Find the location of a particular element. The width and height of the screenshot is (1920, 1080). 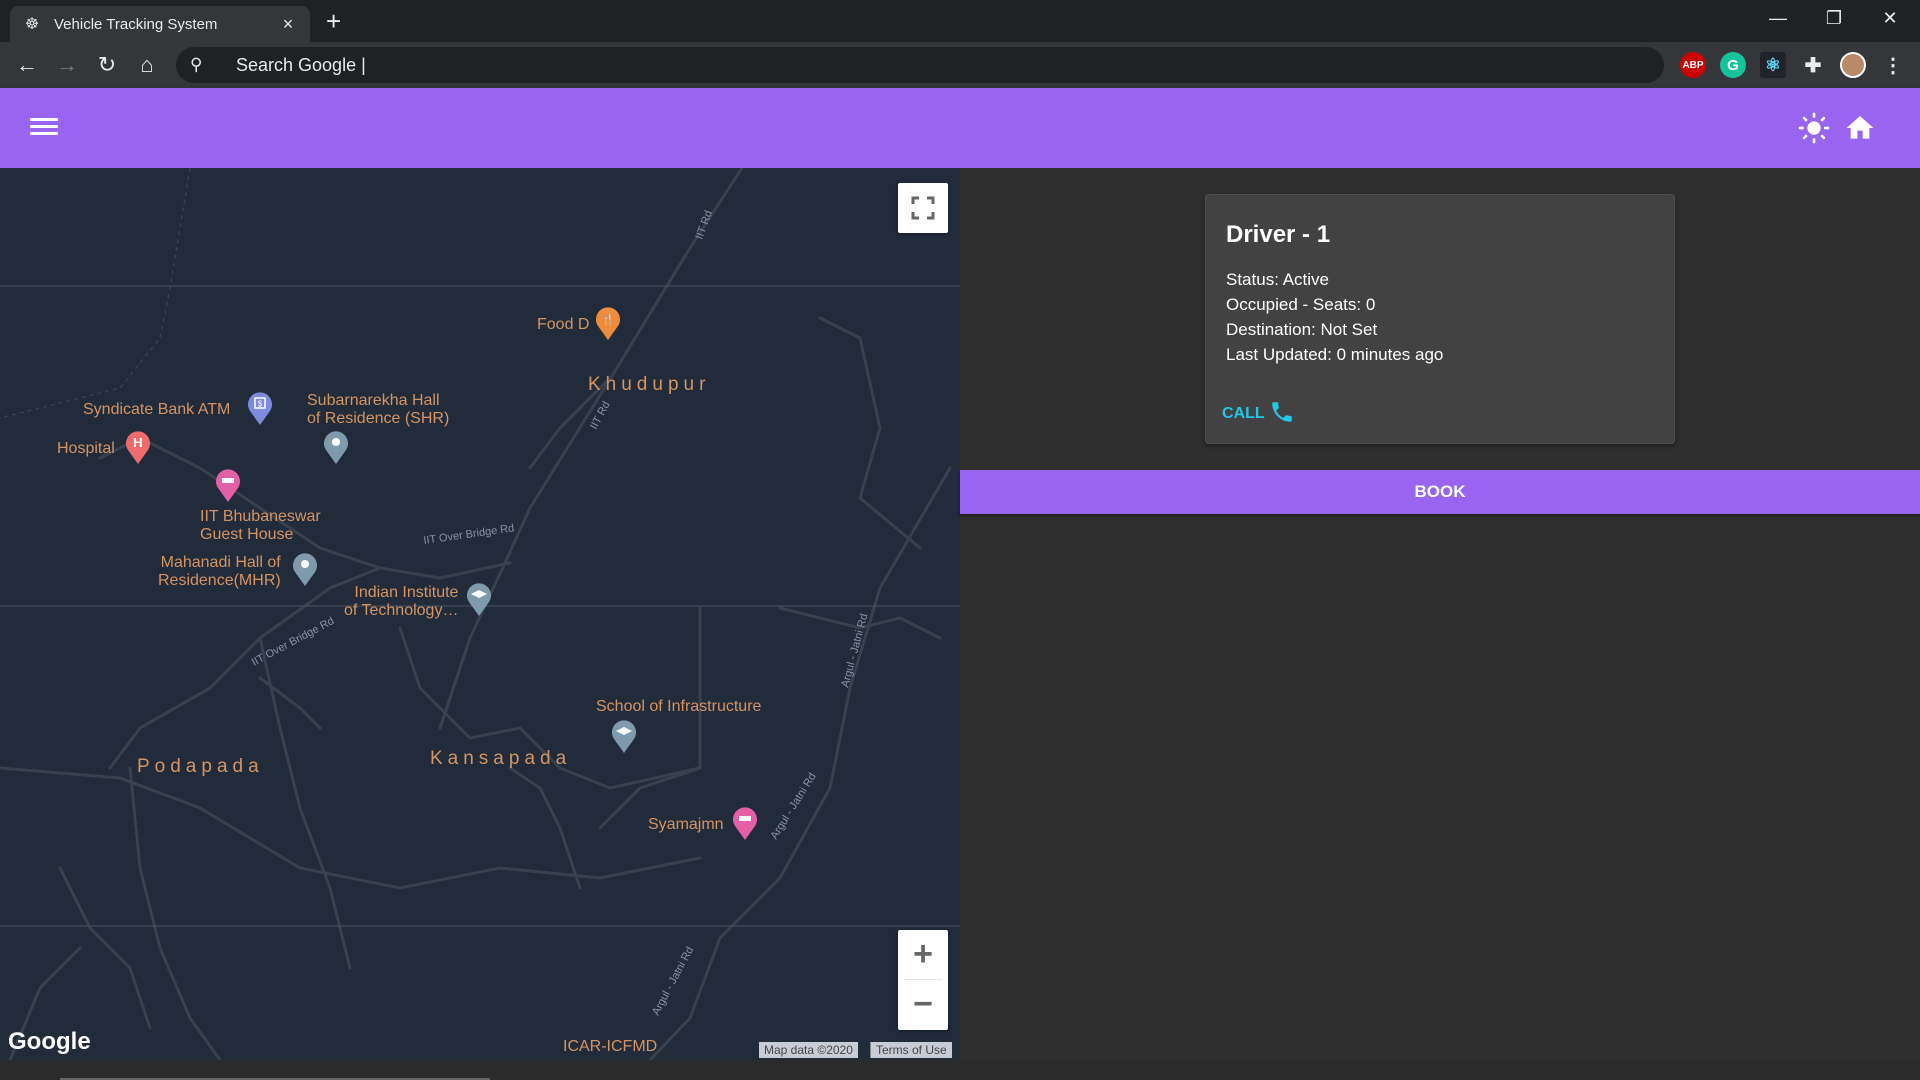

place-label: ICAR-ICFMD is located at coordinates (610, 1047).